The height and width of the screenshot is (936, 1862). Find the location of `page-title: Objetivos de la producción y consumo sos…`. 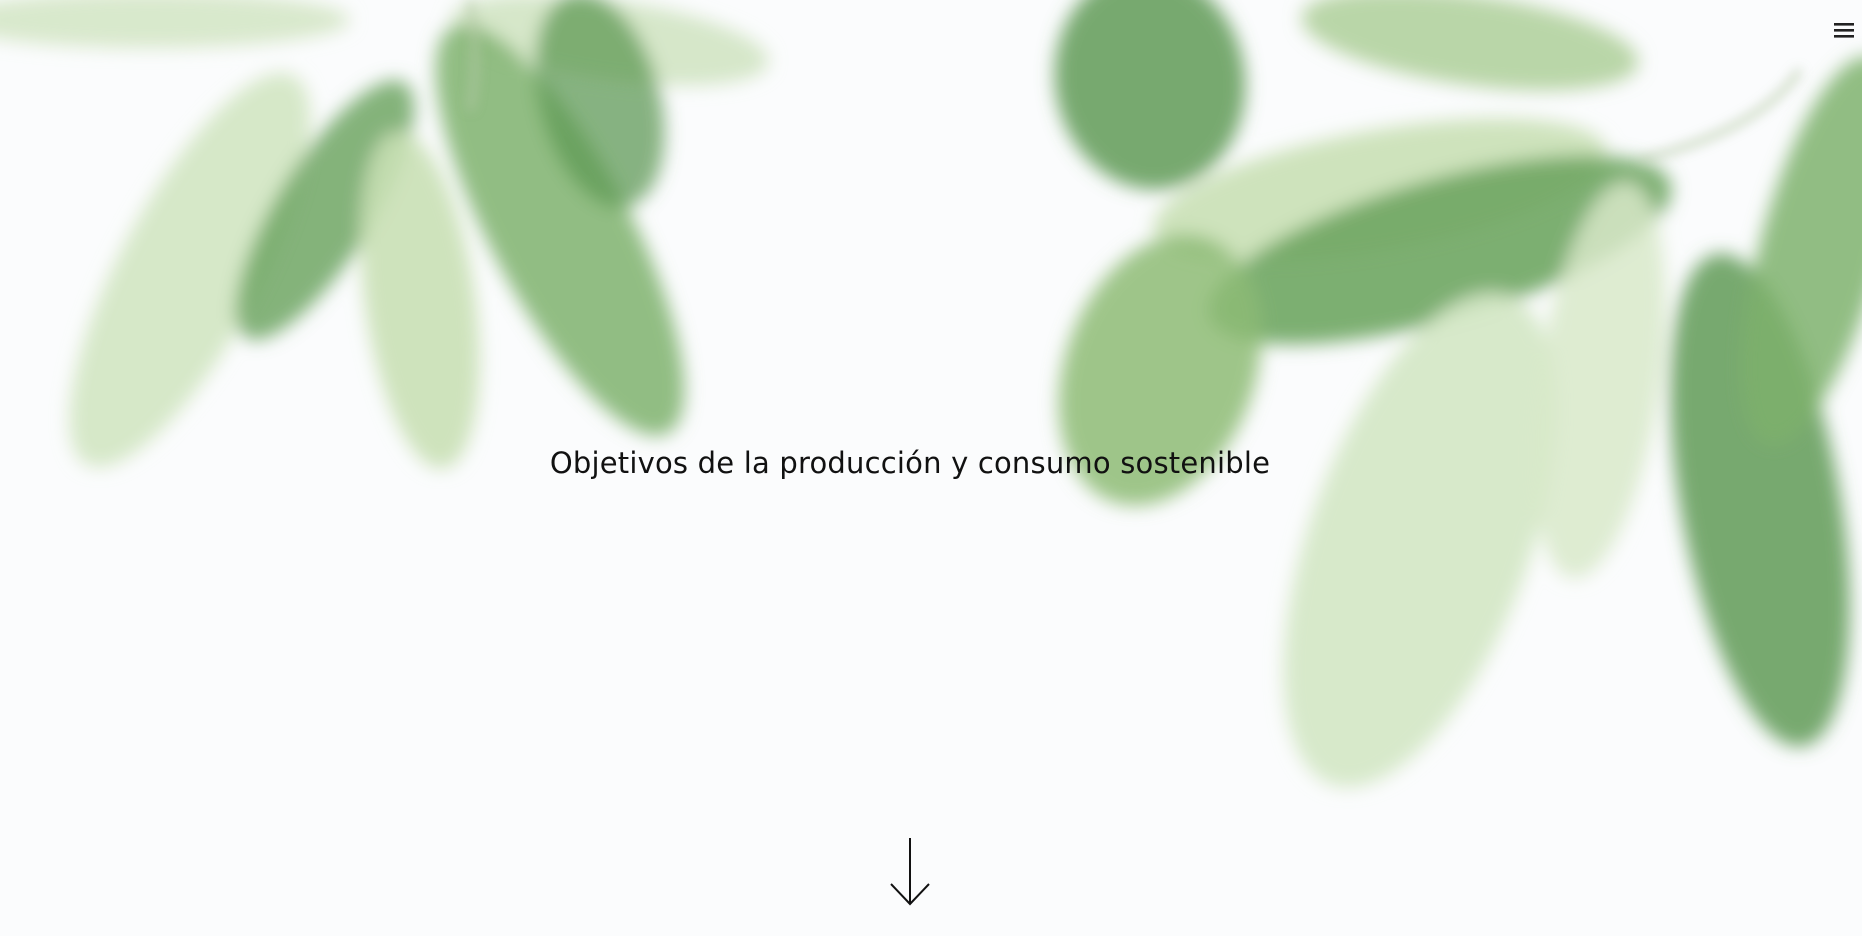

page-title: Objetivos de la producción y consumo sos… is located at coordinates (910, 463).